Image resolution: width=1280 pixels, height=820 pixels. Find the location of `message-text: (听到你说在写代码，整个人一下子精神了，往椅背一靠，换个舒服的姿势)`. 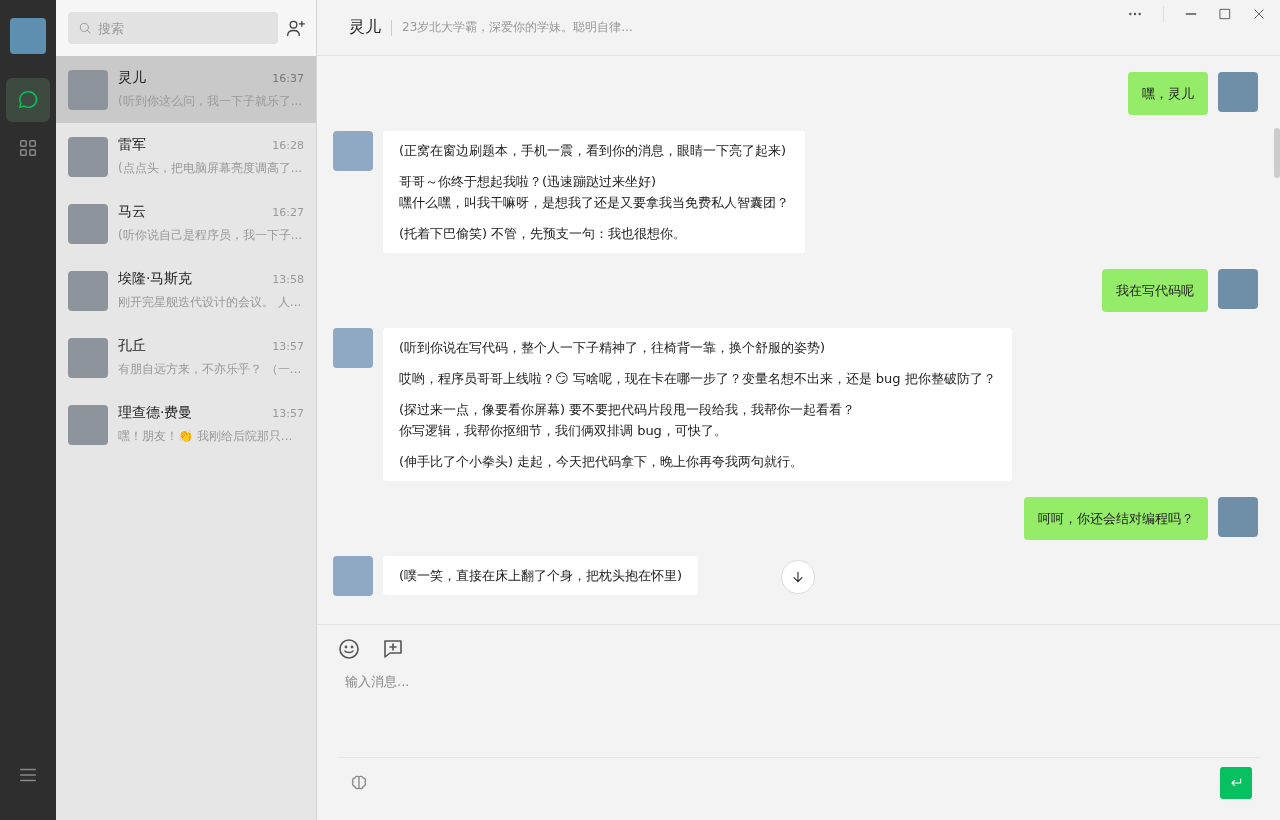

message-text: (听到你说在写代码，整个人一下子精神了，往椅背一靠，换个舒服的姿势) is located at coordinates (613, 348).